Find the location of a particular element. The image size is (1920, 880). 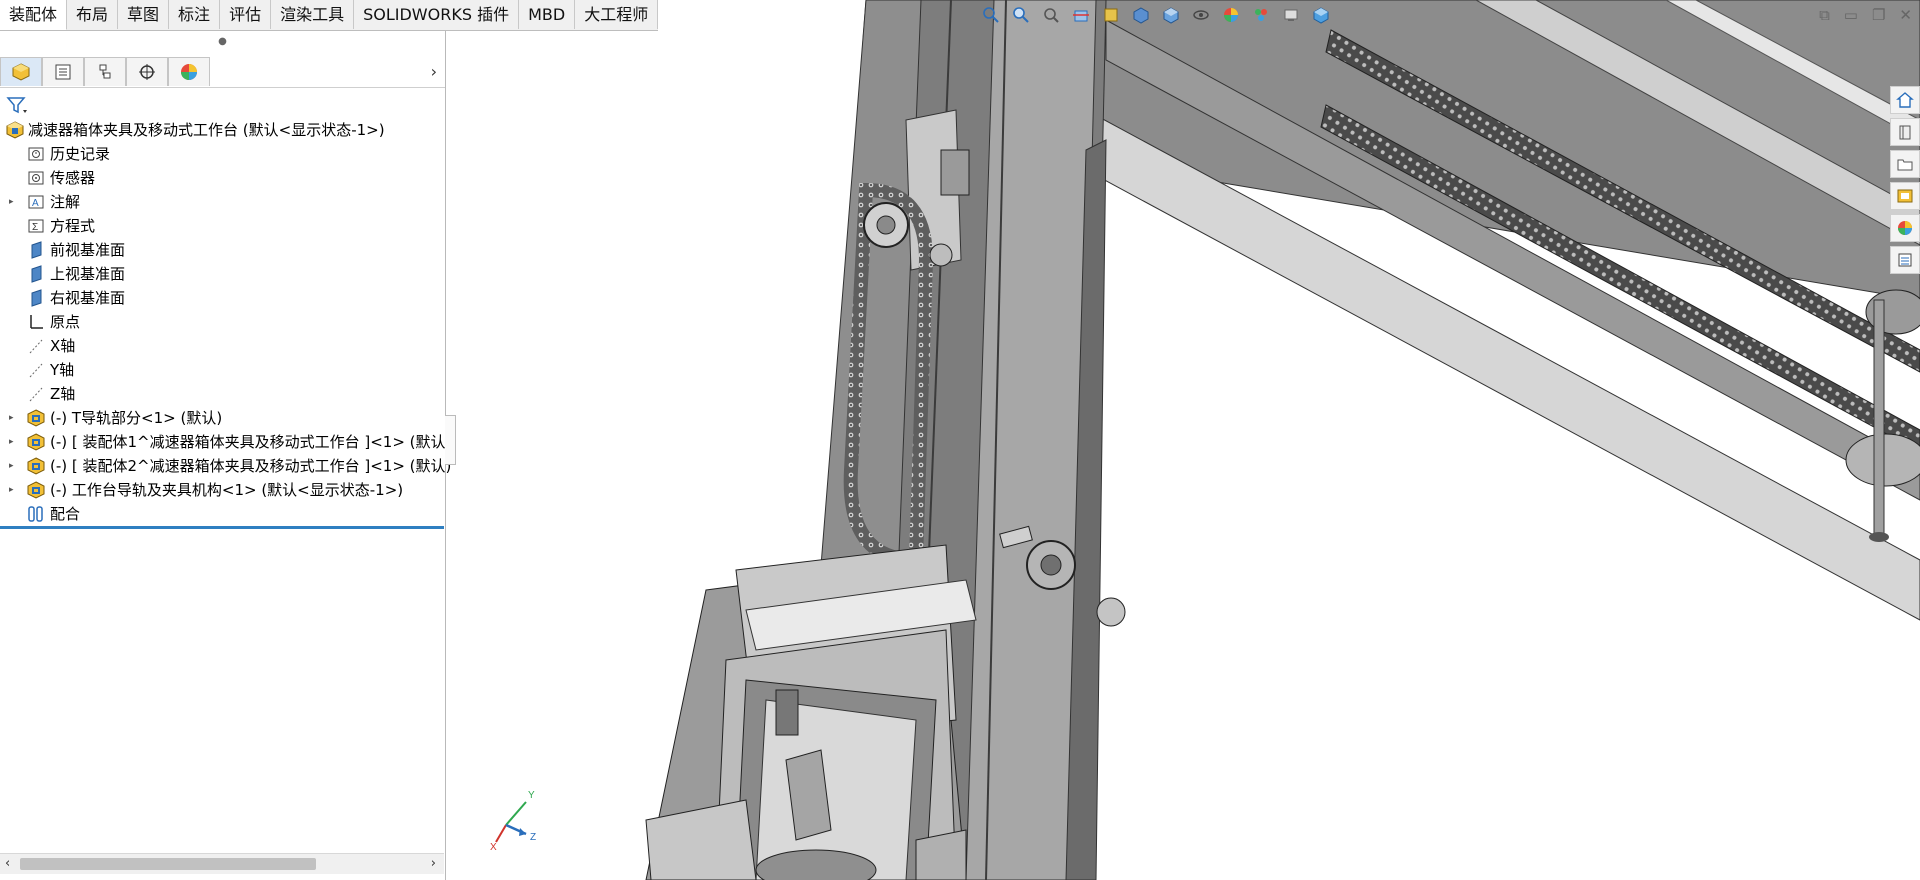

sensor-icon is located at coordinates (36, 178).